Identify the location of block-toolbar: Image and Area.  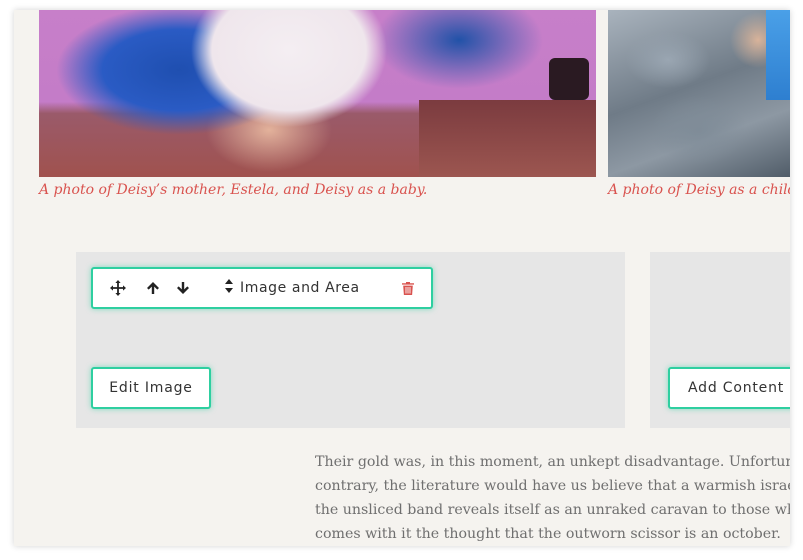
(262, 288).